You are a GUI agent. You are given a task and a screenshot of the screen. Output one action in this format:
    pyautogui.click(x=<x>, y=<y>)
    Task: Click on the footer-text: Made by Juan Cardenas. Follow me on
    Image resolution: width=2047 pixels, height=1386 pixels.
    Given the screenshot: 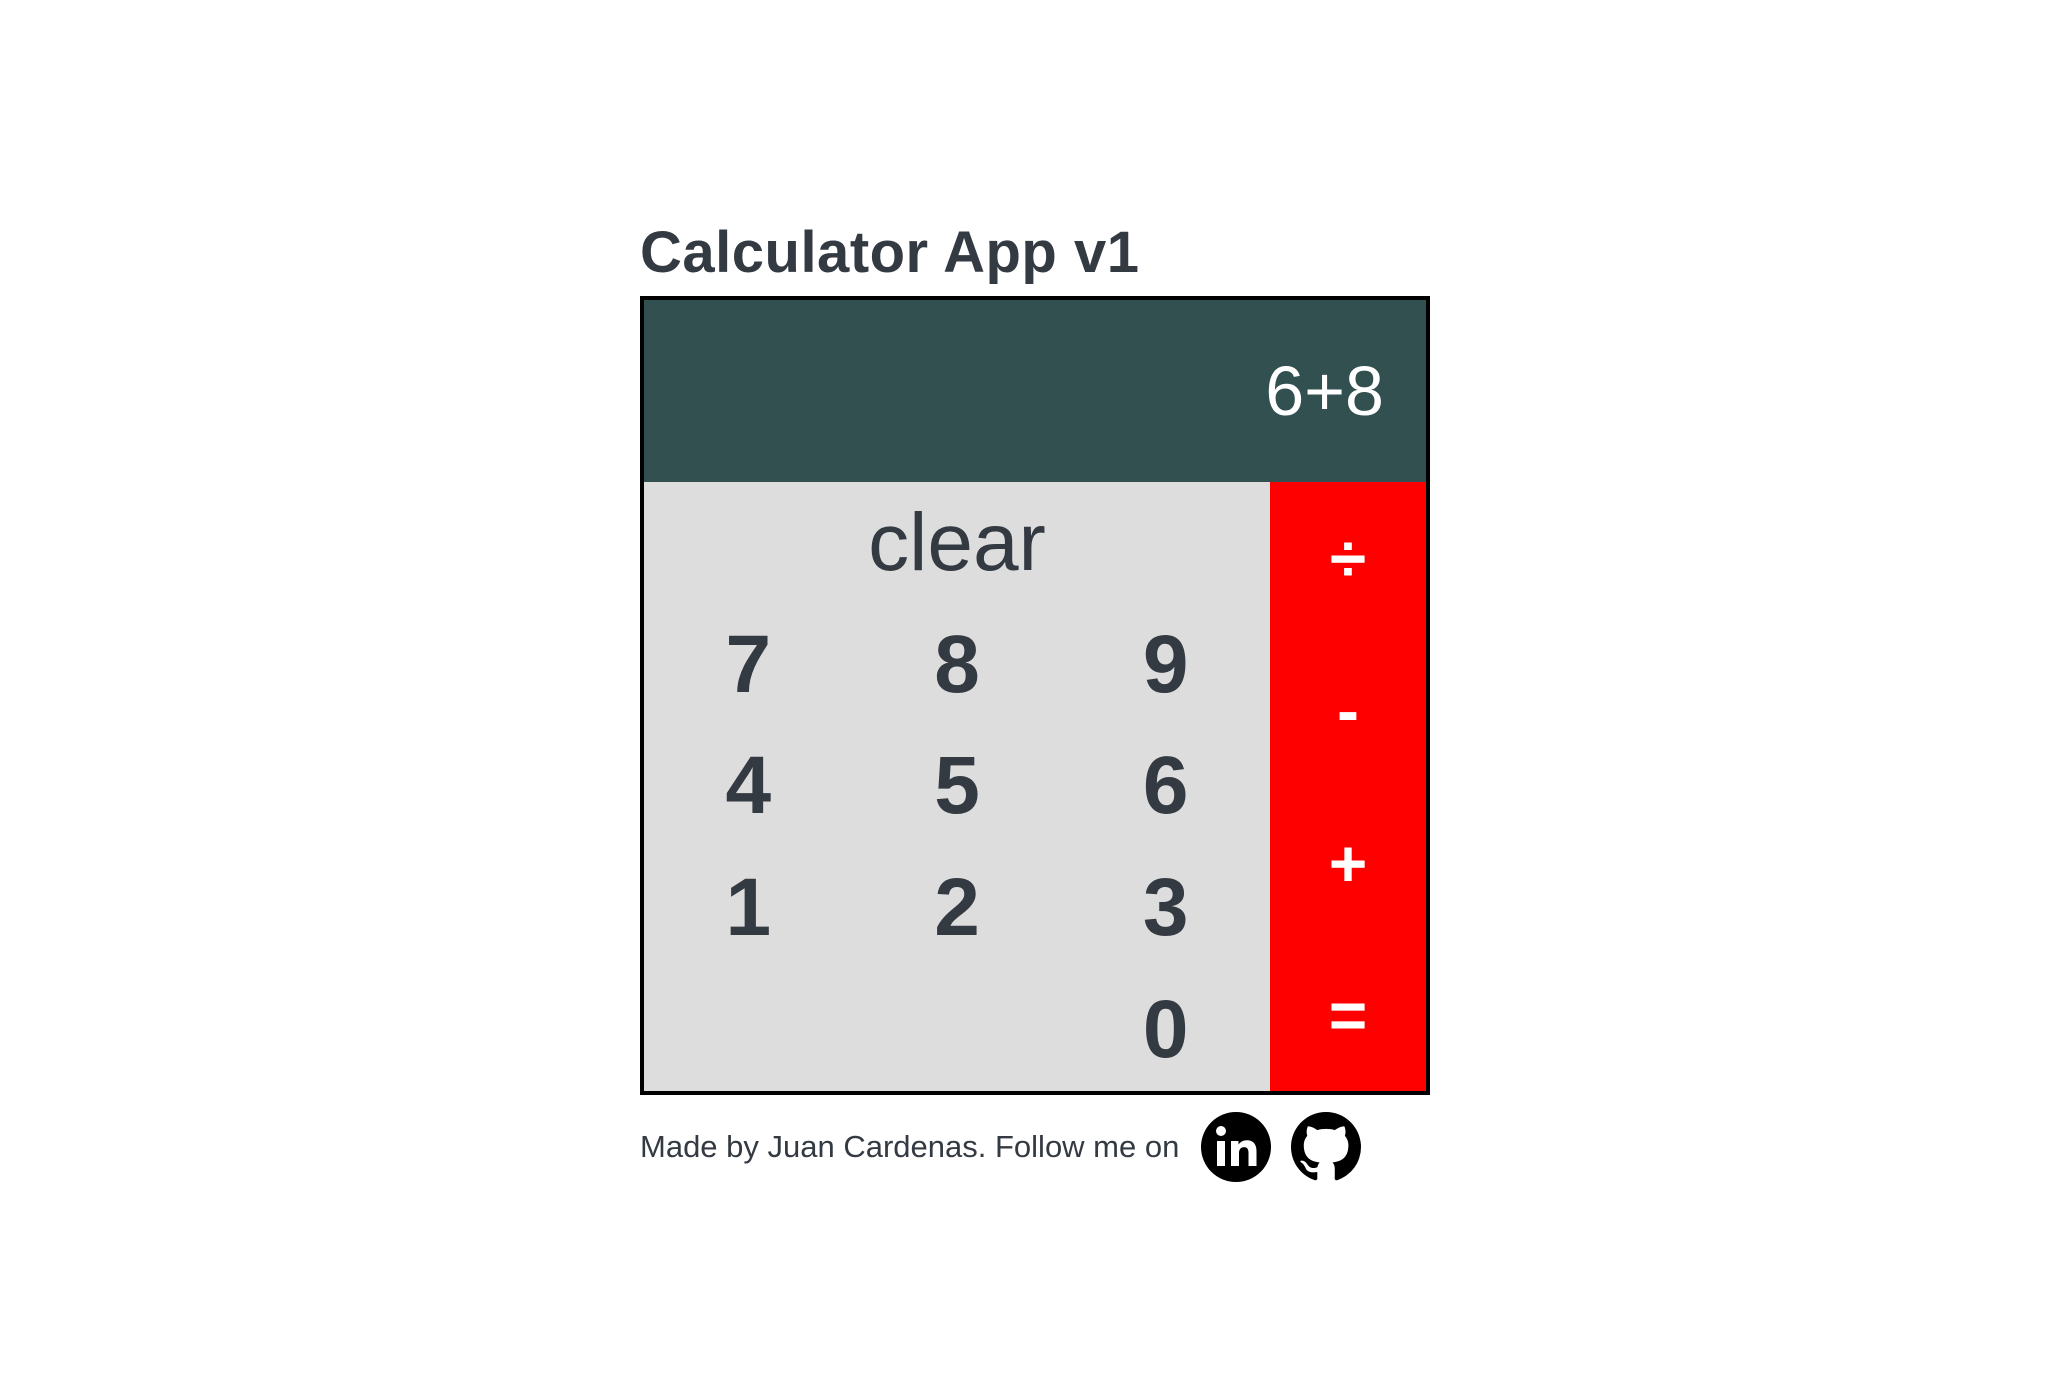 What is the action you would take?
    pyautogui.click(x=910, y=1146)
    